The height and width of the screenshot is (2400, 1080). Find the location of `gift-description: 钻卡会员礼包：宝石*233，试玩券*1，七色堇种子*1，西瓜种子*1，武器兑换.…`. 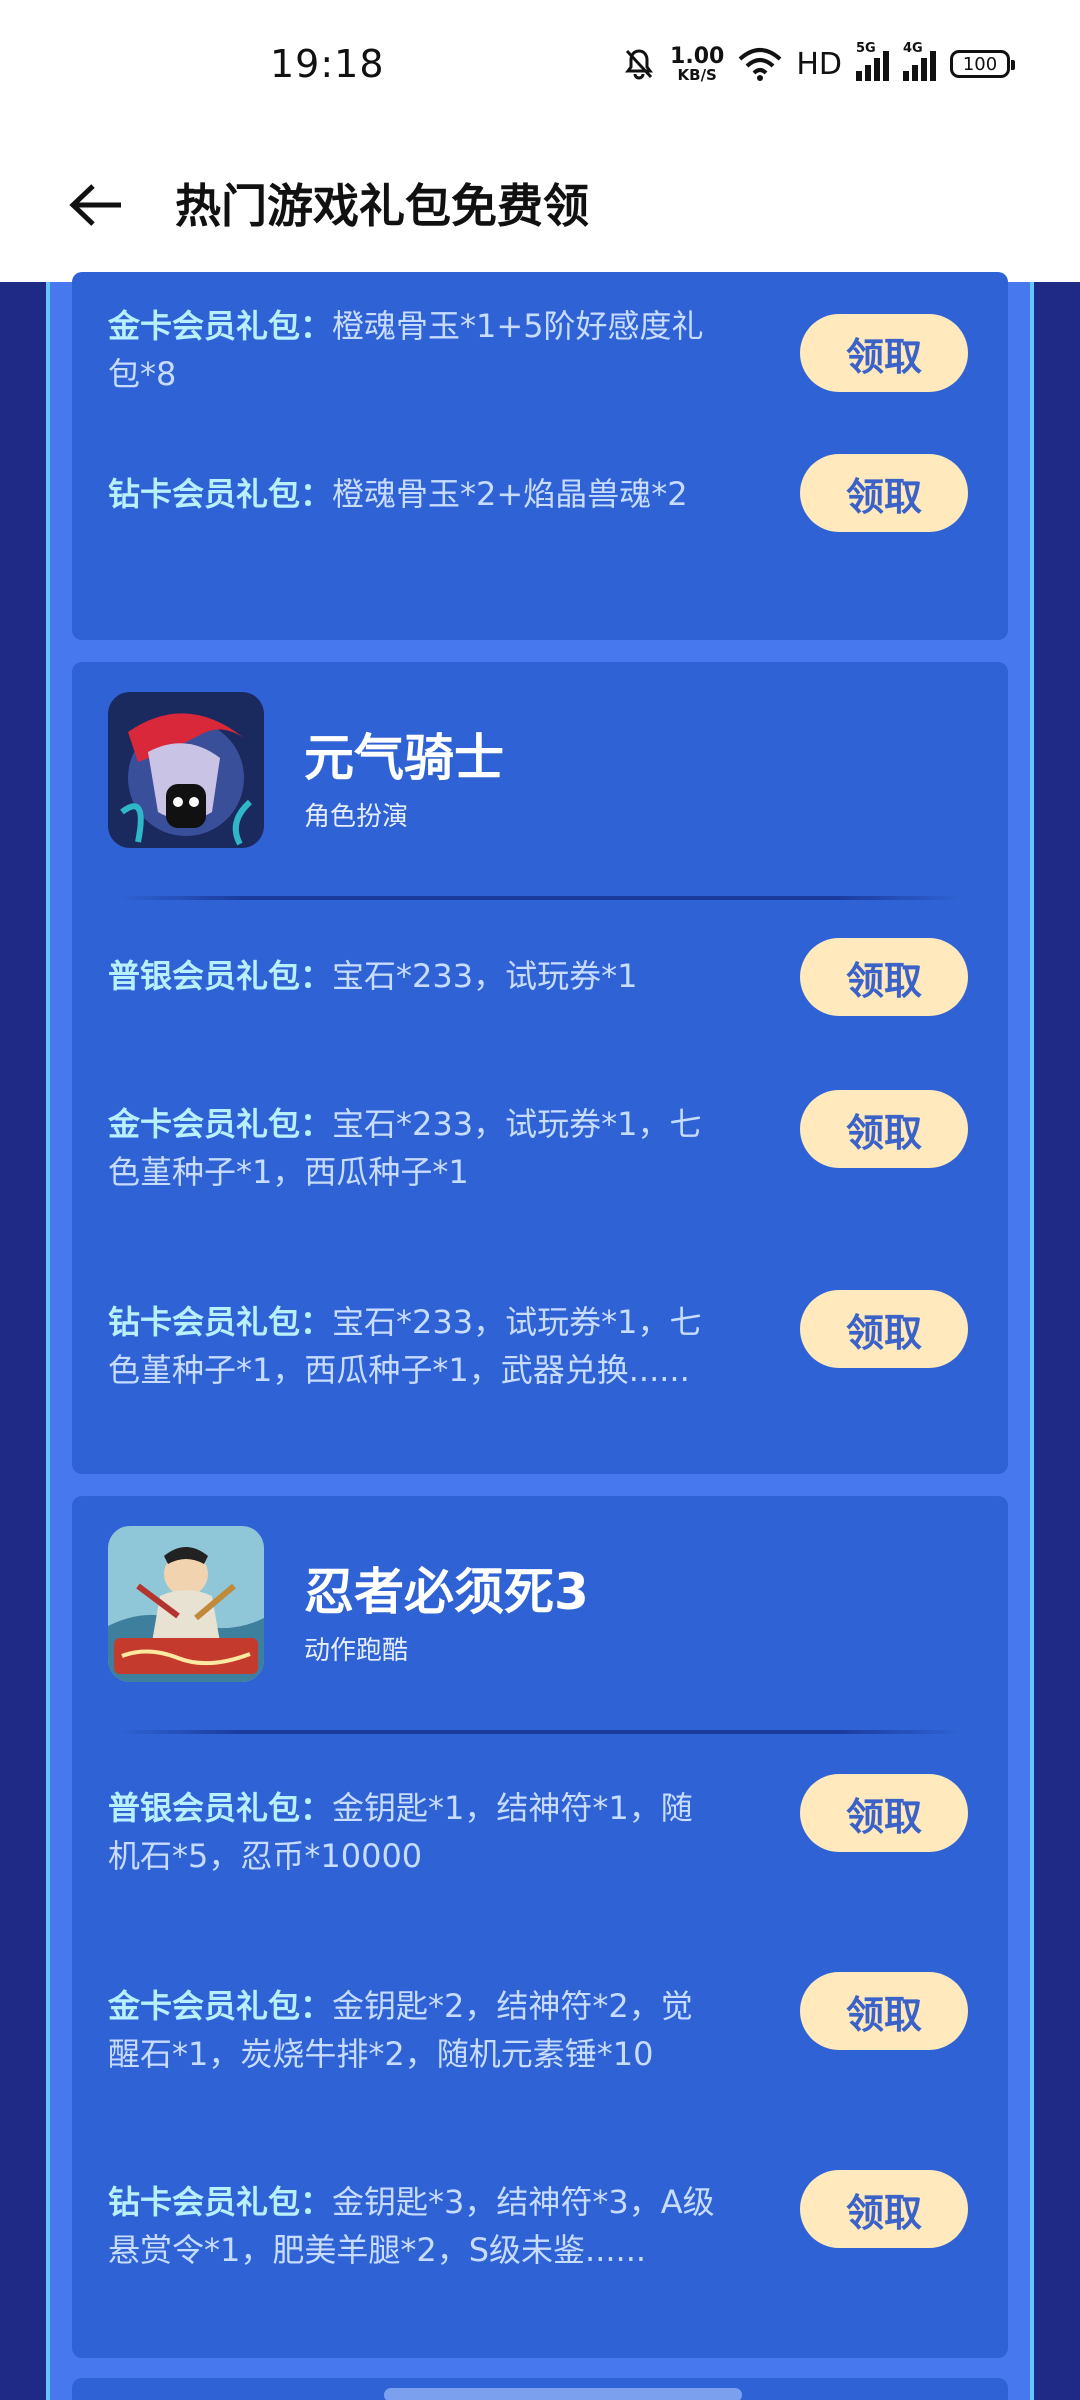

gift-description: 钻卡会员礼包：宝石*233，试玩券*1，七色堇种子*1，西瓜种子*1，武器兑换.… is located at coordinates (405, 1346).